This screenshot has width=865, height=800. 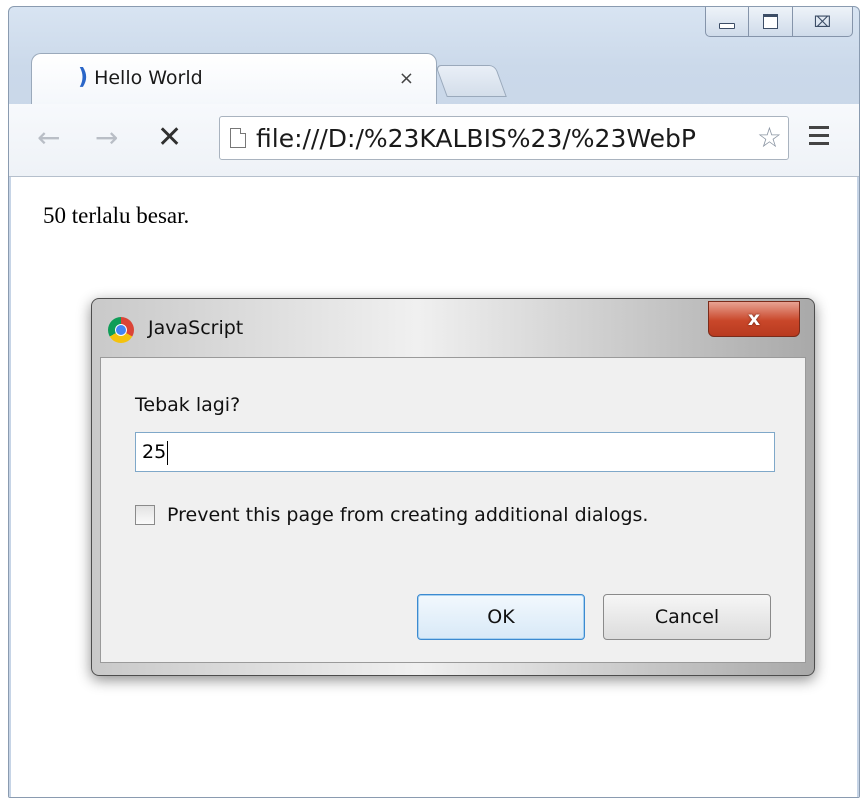 What do you see at coordinates (501, 138) in the screenshot?
I see `url-text: file:///D:/%23KALBIS%23/%23WebP` at bounding box center [501, 138].